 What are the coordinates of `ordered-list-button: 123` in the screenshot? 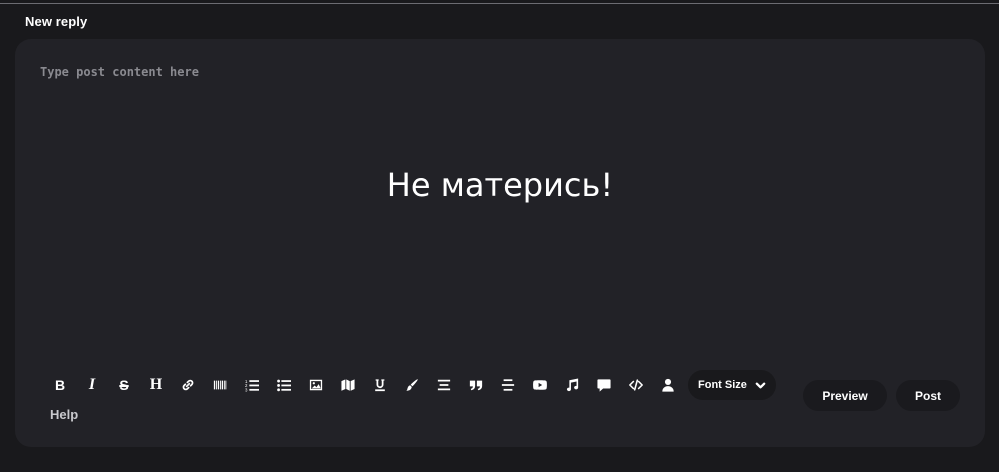 It's located at (252, 385).